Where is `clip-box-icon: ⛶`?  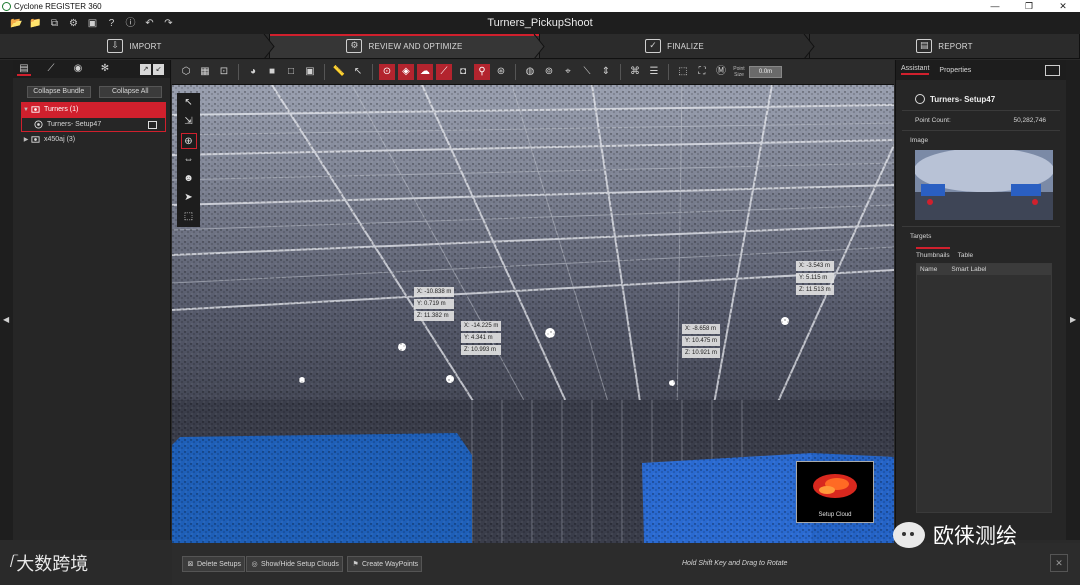
clip-box-icon: ⛶ is located at coordinates (702, 72).